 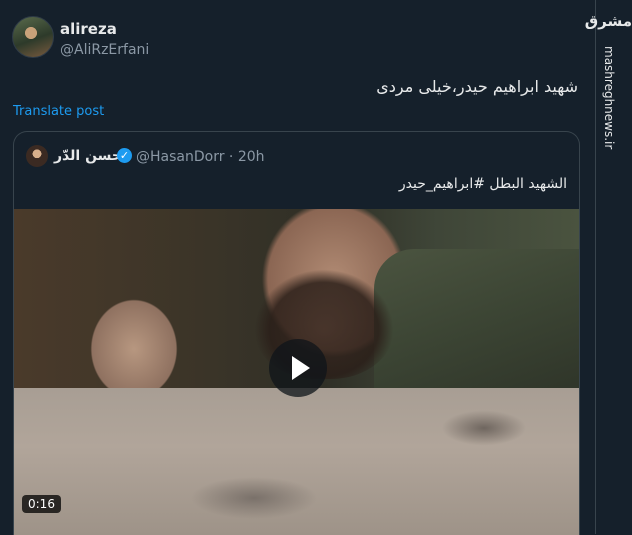 I want to click on video-jacket-shape, so click(x=476, y=319).